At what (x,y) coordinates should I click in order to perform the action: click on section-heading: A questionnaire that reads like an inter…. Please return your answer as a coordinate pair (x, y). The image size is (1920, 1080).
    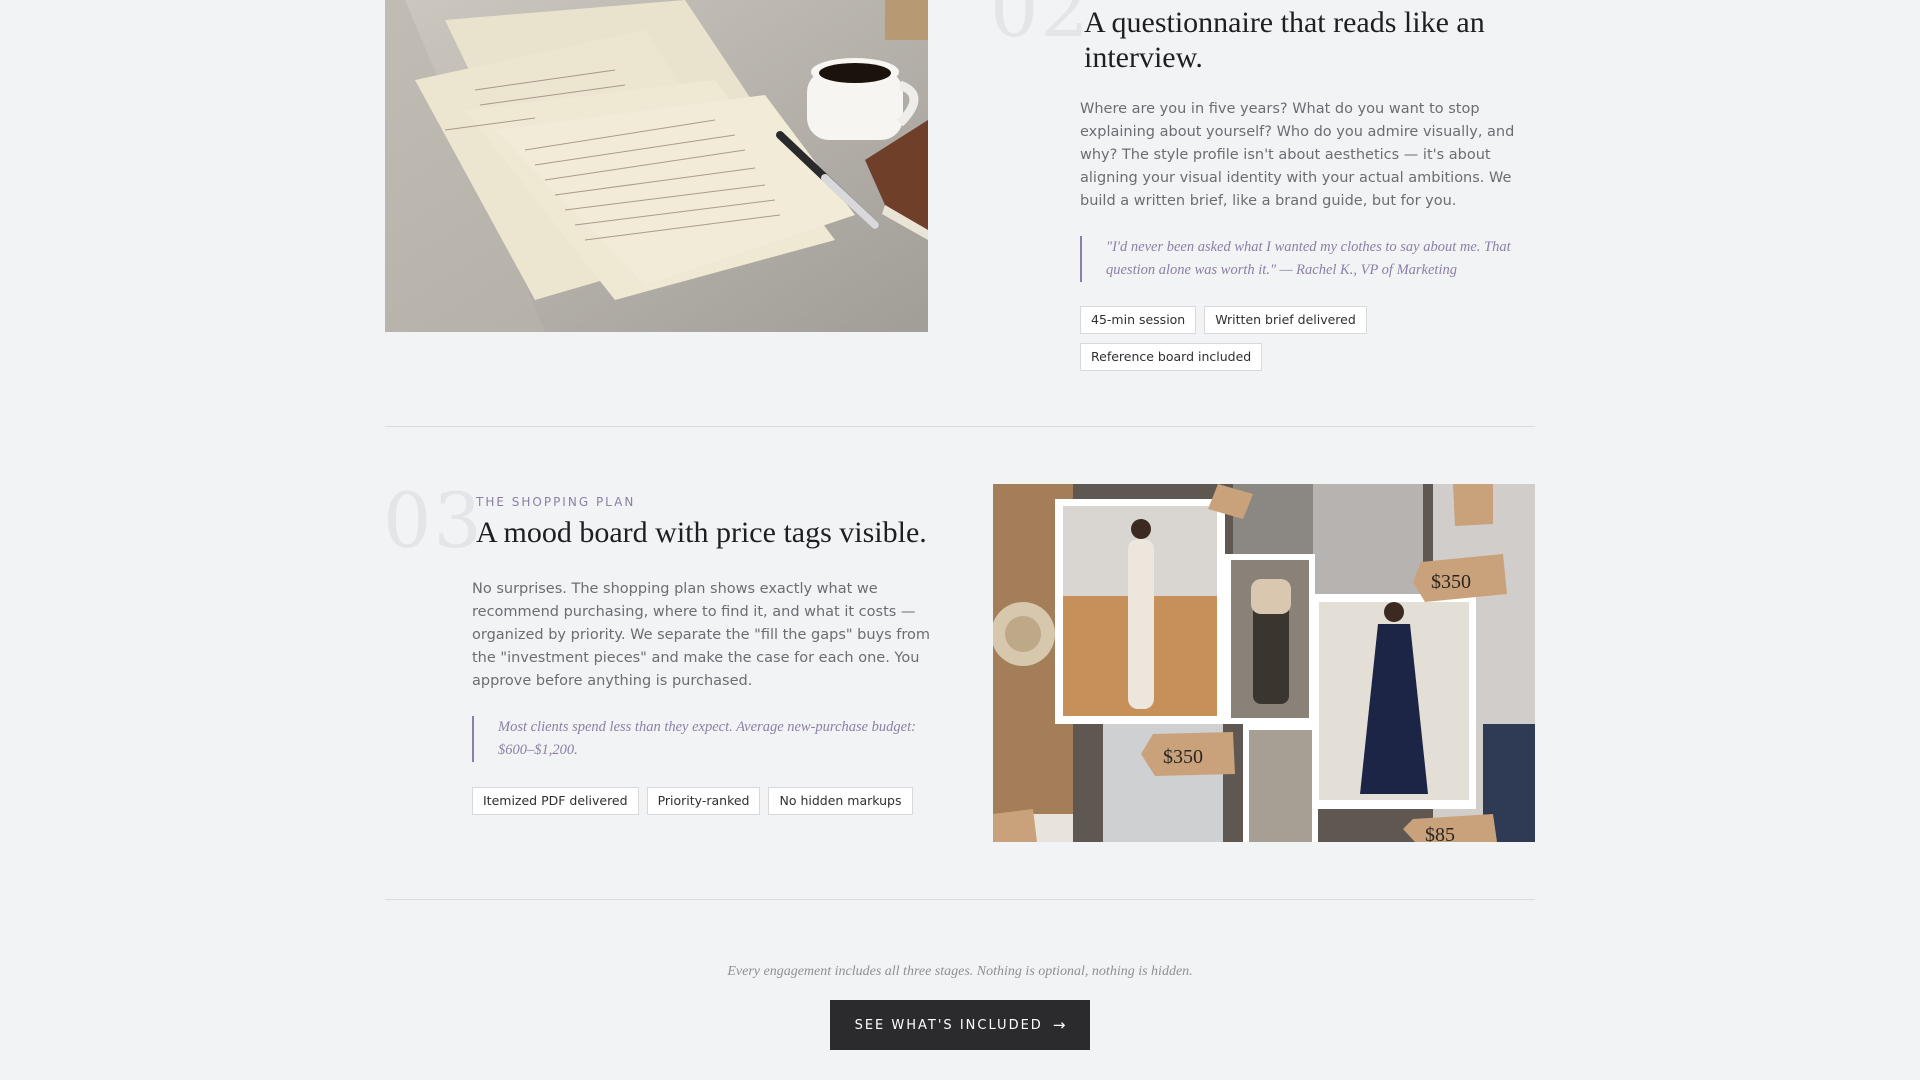
    Looking at the image, I should click on (1284, 40).